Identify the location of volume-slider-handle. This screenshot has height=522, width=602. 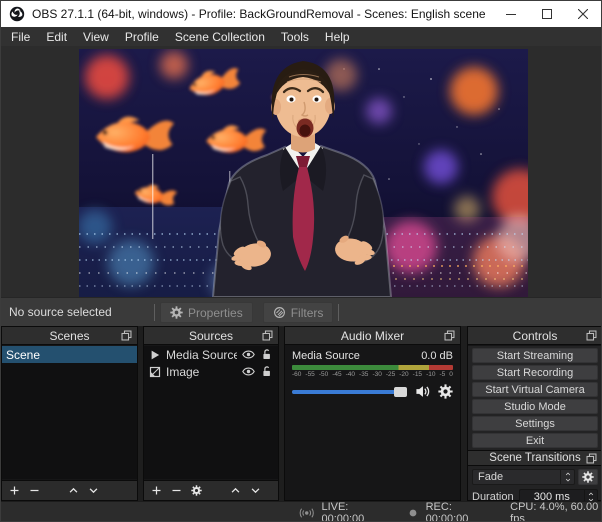
(400, 391).